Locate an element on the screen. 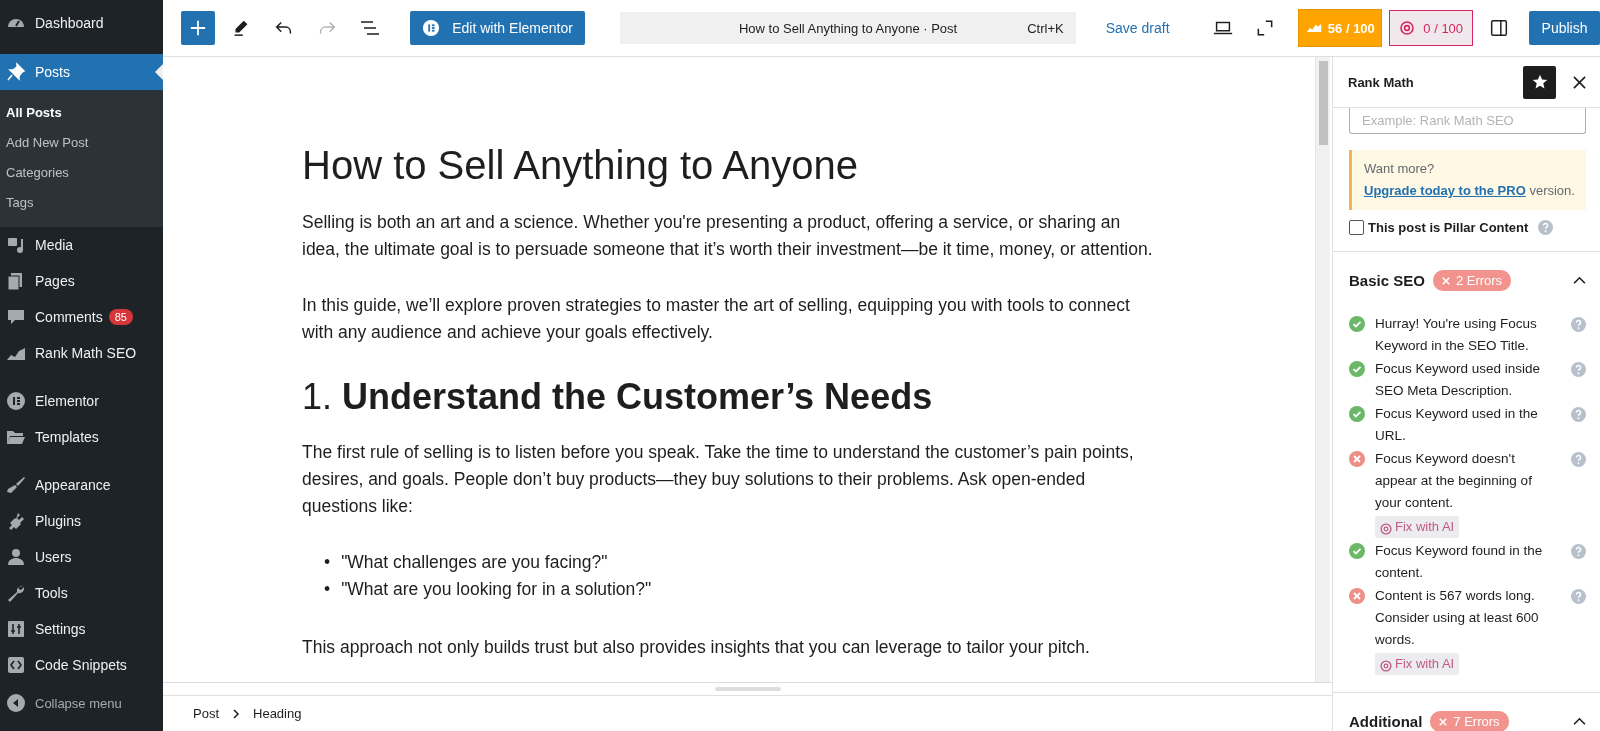 This screenshot has width=1600, height=731. count-badge: 85 is located at coordinates (120, 317).